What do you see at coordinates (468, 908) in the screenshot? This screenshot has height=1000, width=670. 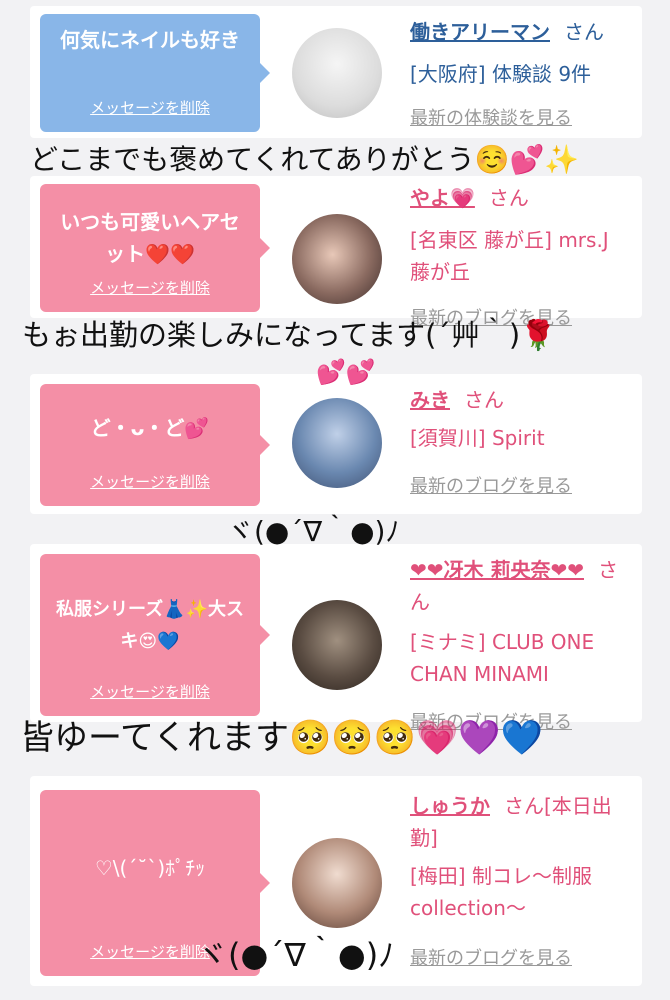 I see `user-detail: collection～` at bounding box center [468, 908].